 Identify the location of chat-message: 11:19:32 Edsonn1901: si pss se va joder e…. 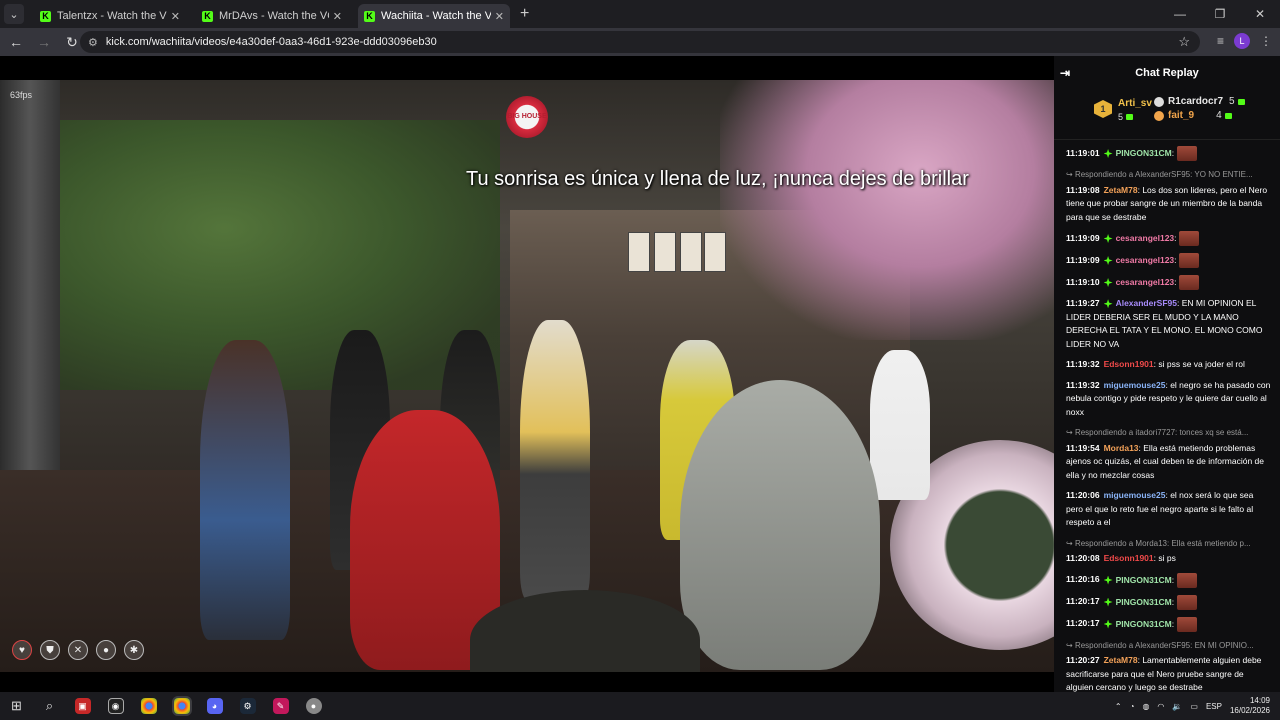
(1169, 365).